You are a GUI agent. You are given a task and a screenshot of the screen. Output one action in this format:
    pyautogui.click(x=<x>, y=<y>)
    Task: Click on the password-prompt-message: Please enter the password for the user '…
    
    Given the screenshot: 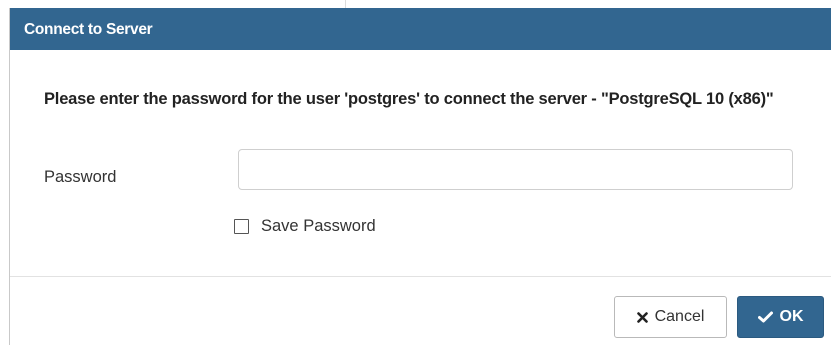 What is the action you would take?
    pyautogui.click(x=409, y=99)
    